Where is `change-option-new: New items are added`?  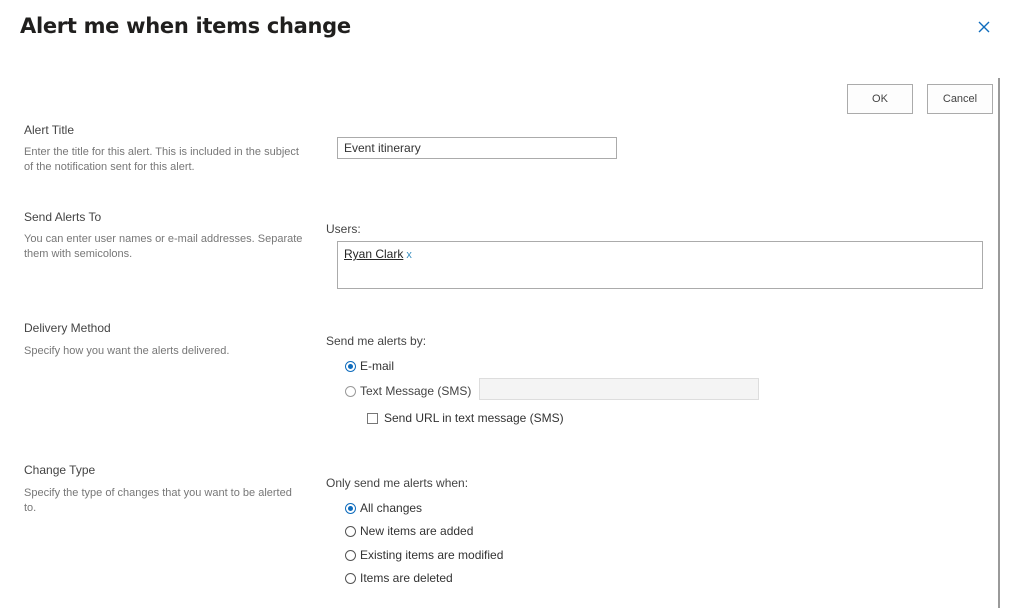 change-option-new: New items are added is located at coordinates (409, 531).